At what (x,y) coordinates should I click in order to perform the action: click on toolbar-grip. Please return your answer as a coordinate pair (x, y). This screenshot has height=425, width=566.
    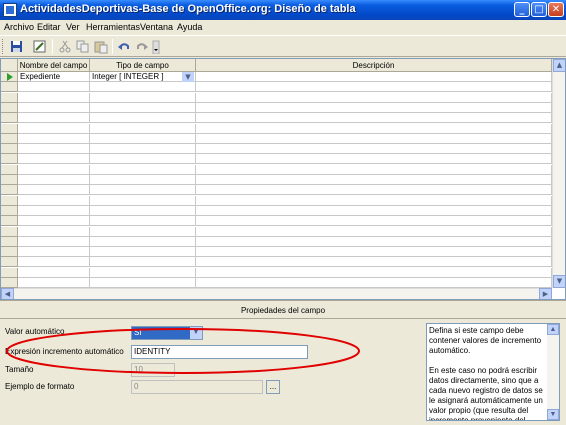
    Looking at the image, I should click on (3, 46).